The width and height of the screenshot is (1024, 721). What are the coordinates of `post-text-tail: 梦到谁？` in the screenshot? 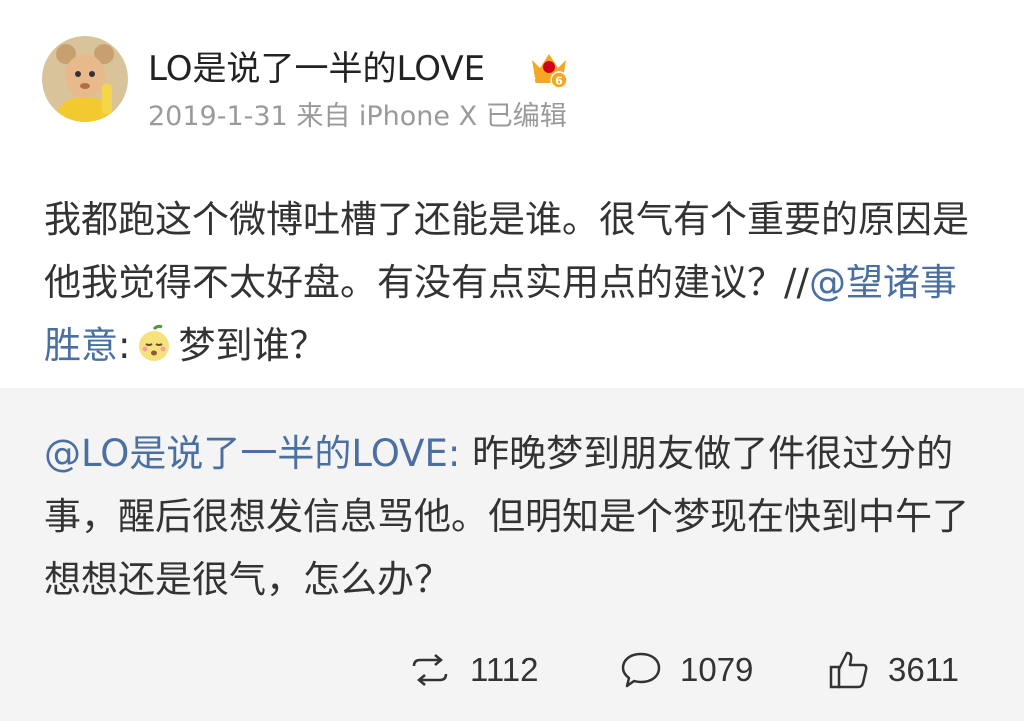 It's located at (252, 345).